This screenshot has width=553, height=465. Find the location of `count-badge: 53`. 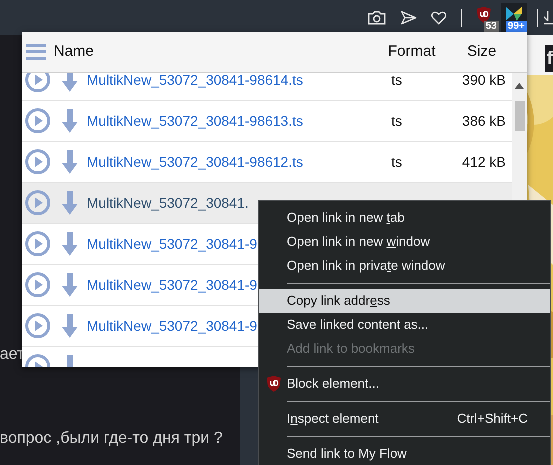

count-badge: 53 is located at coordinates (491, 26).